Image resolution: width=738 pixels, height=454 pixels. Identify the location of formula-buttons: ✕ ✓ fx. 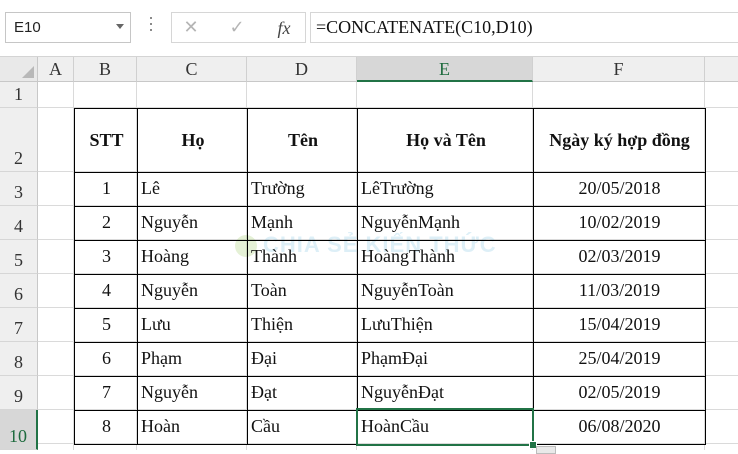
(238, 27).